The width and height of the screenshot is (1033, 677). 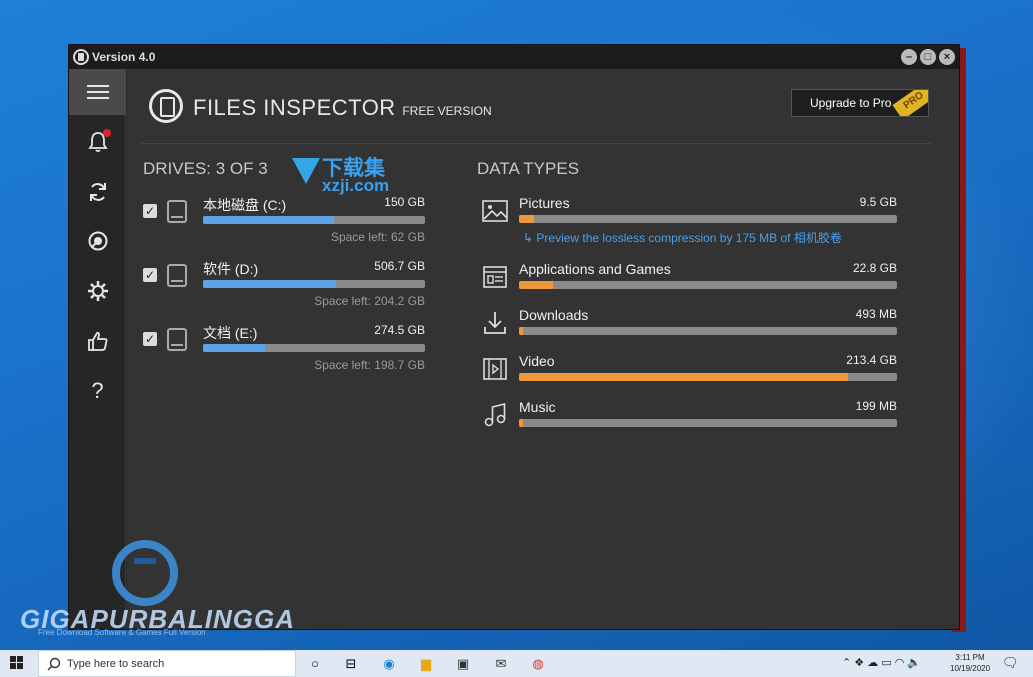 What do you see at coordinates (538, 664) in the screenshot?
I see `chrome-browser-icon: ◍` at bounding box center [538, 664].